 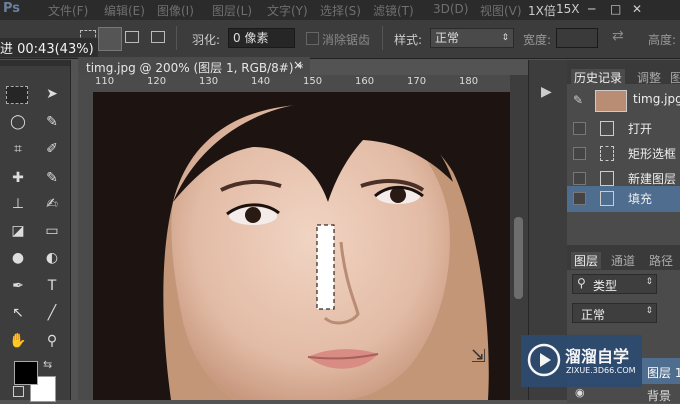 I want to click on stamp-tool-icon: ⊥, so click(x=18, y=204).